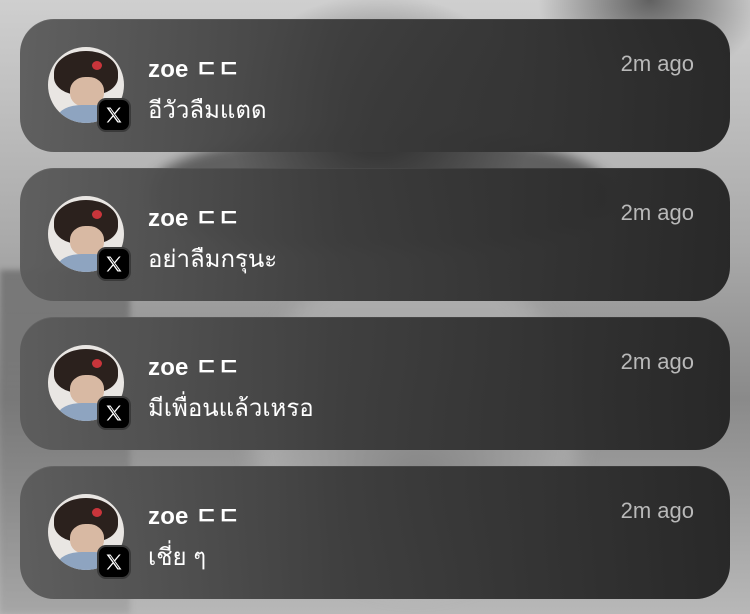 The image size is (750, 614). Describe the element at coordinates (213, 259) in the screenshot. I see `message-text: อย่าลืมกรุนะ` at that location.